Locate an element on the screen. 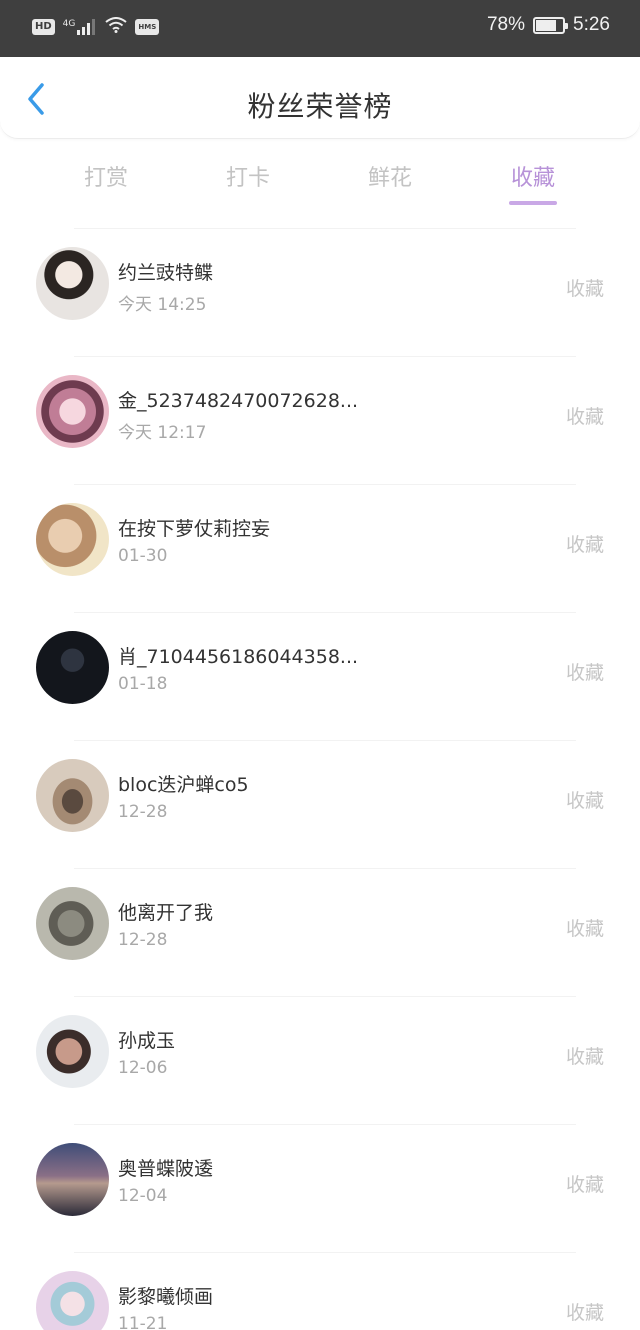  signal-icon: 4G is located at coordinates (80, 27).